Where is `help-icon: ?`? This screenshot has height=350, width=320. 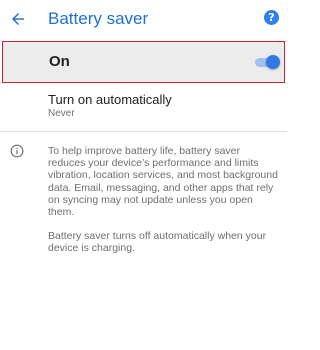 help-icon: ? is located at coordinates (271, 17).